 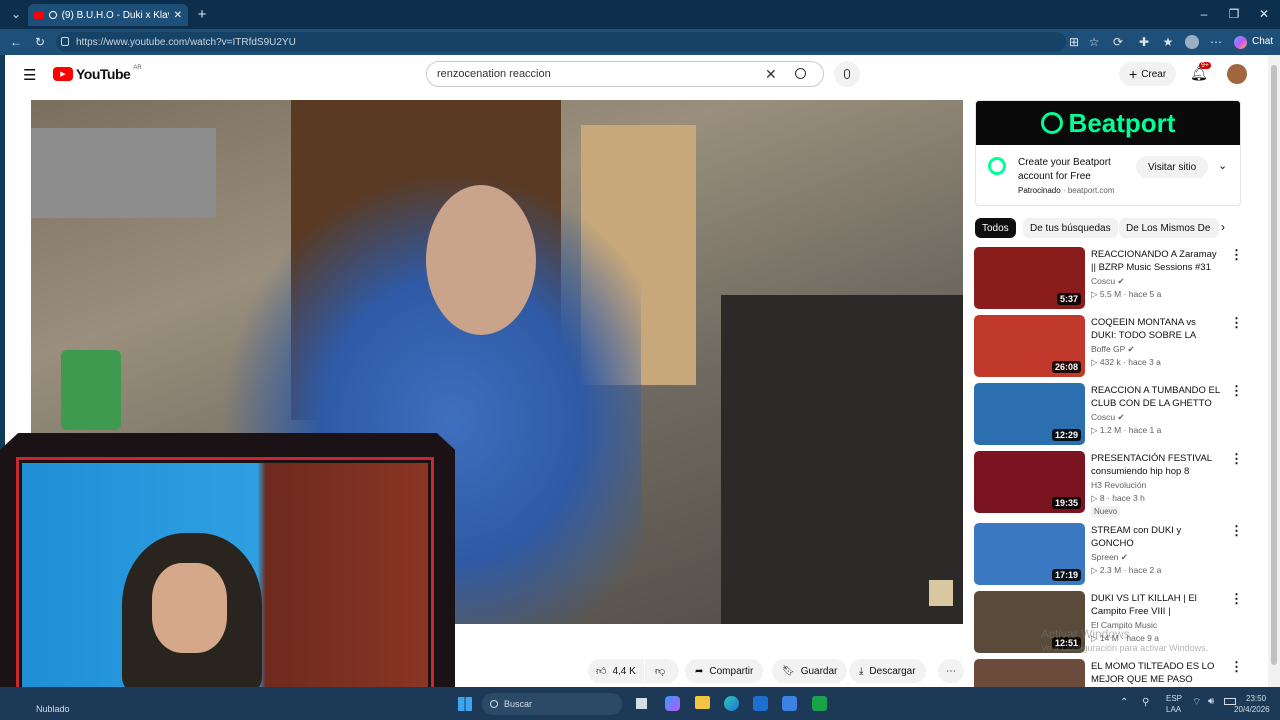 What do you see at coordinates (616, 671) in the screenshot?
I see `like-button: 👍︎ 4,4 K` at bounding box center [616, 671].